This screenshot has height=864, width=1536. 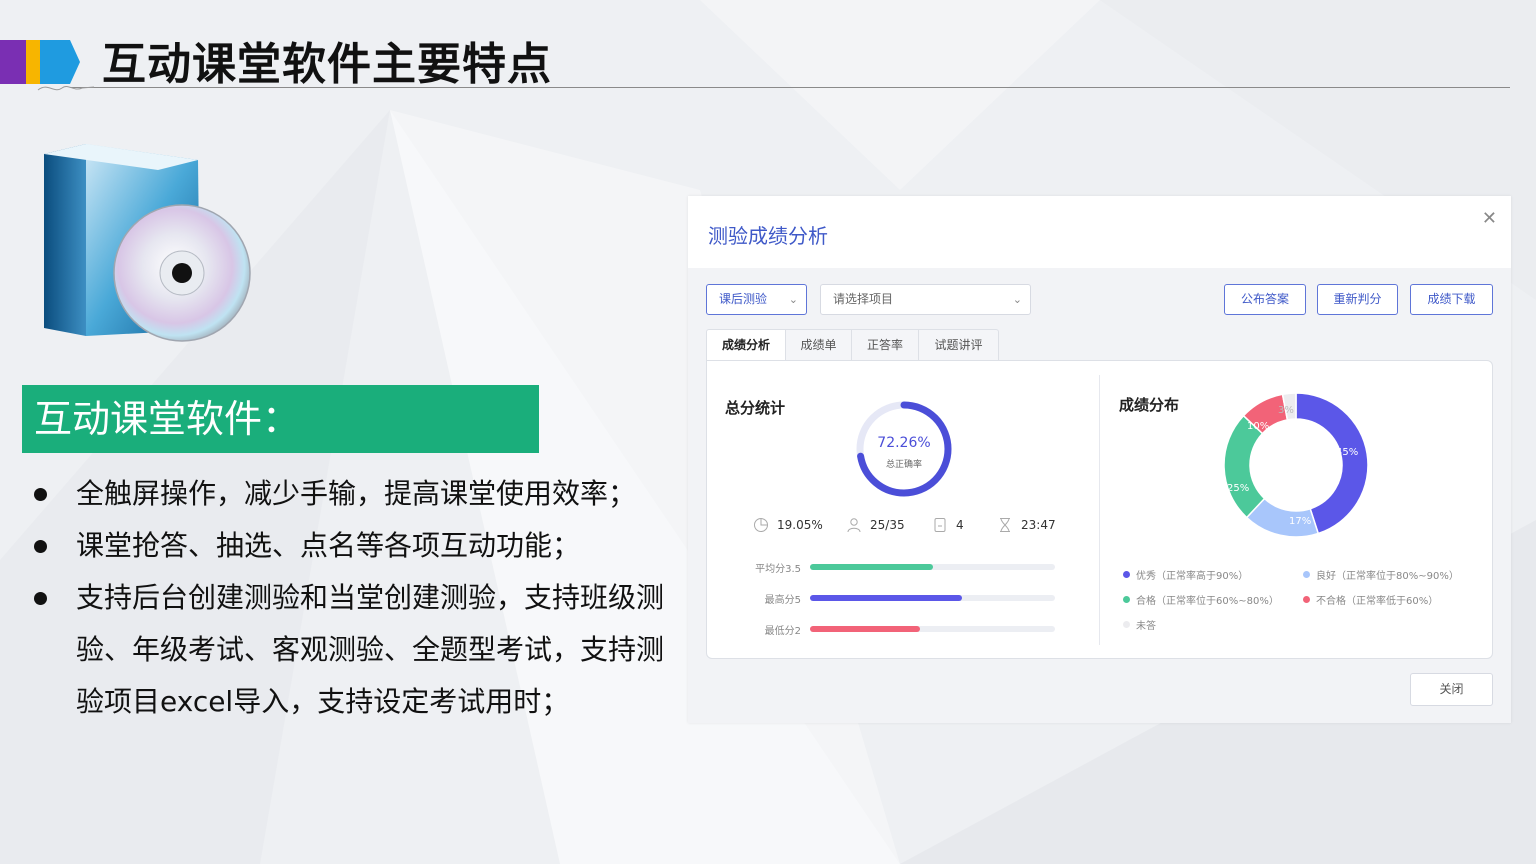 What do you see at coordinates (960, 525) in the screenshot?
I see `stat-questions-value: 4` at bounding box center [960, 525].